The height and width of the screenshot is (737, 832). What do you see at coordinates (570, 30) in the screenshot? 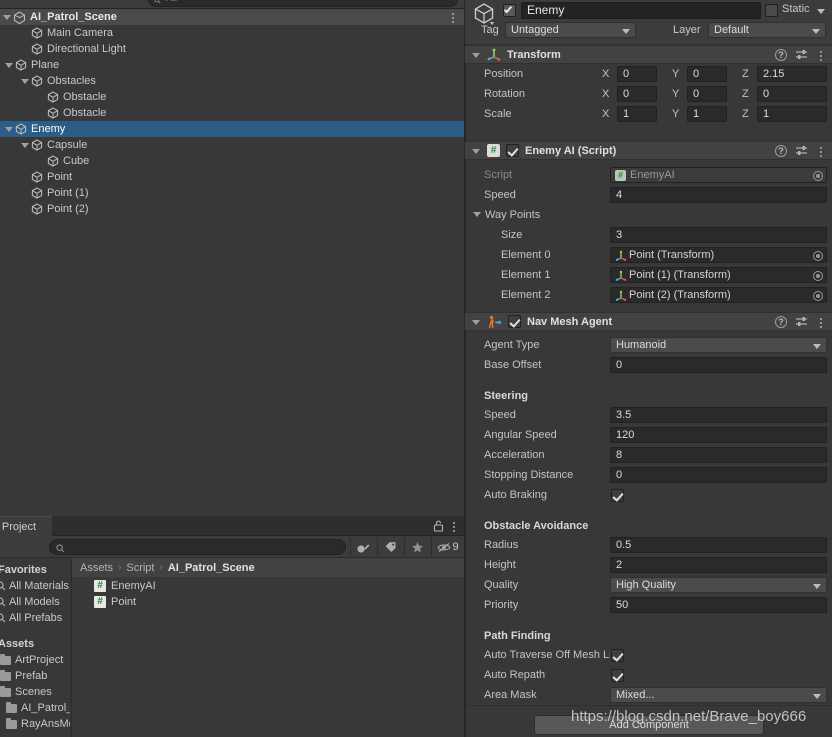
I see `tag-dropdown: Untagged` at bounding box center [570, 30].